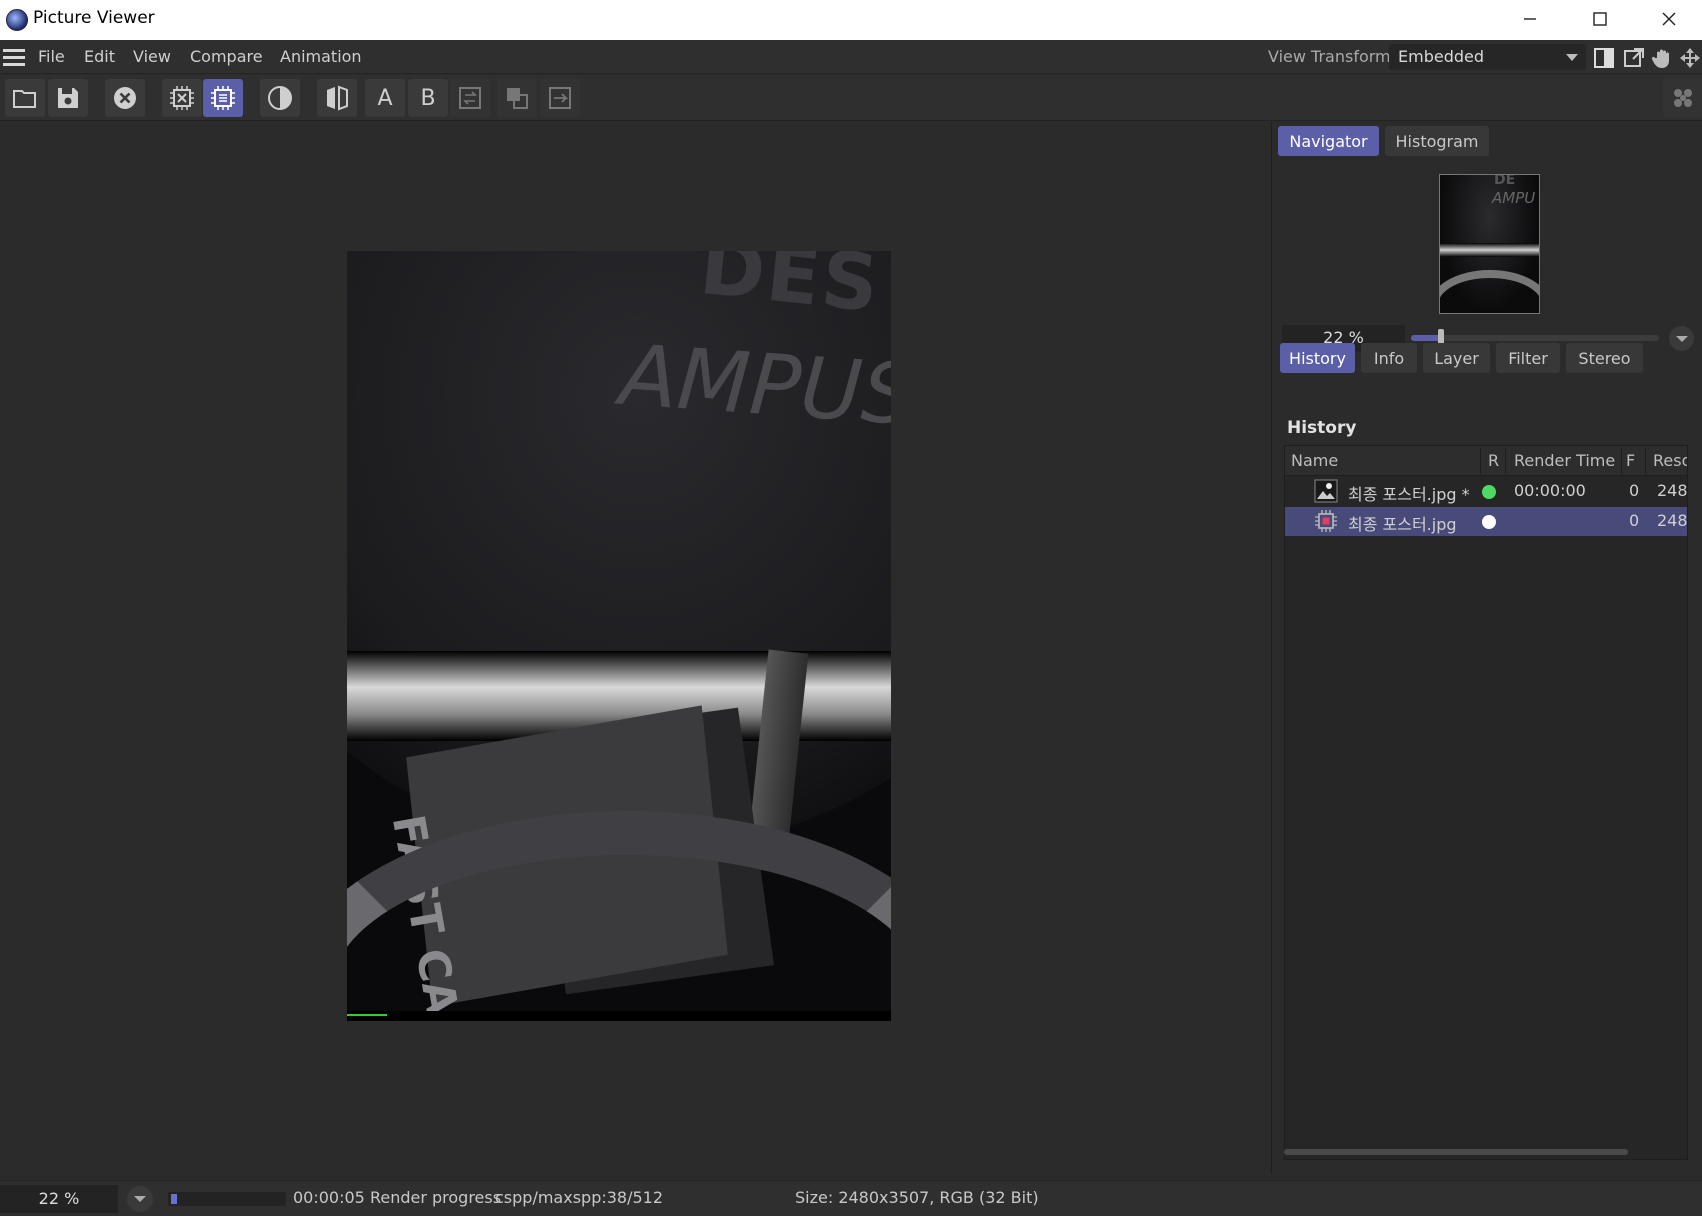 The width and height of the screenshot is (1702, 1216). What do you see at coordinates (226, 56) in the screenshot?
I see `menu-compare: Compare` at bounding box center [226, 56].